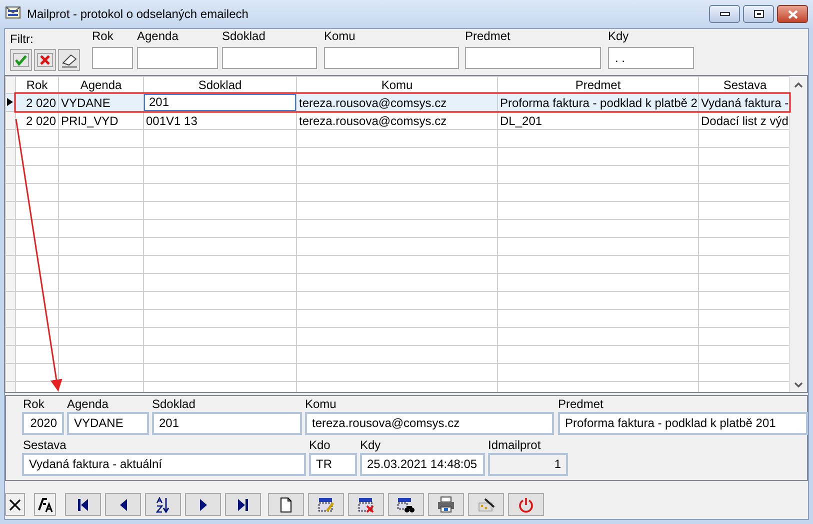  What do you see at coordinates (599, 103) in the screenshot?
I see `table-cell: Proforma faktura - podklad k platbě 2` at bounding box center [599, 103].